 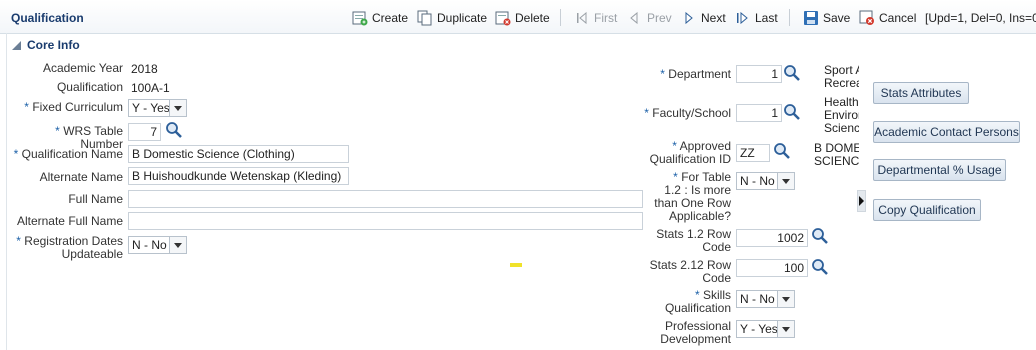 I want to click on cancel-icon, so click(x=867, y=18).